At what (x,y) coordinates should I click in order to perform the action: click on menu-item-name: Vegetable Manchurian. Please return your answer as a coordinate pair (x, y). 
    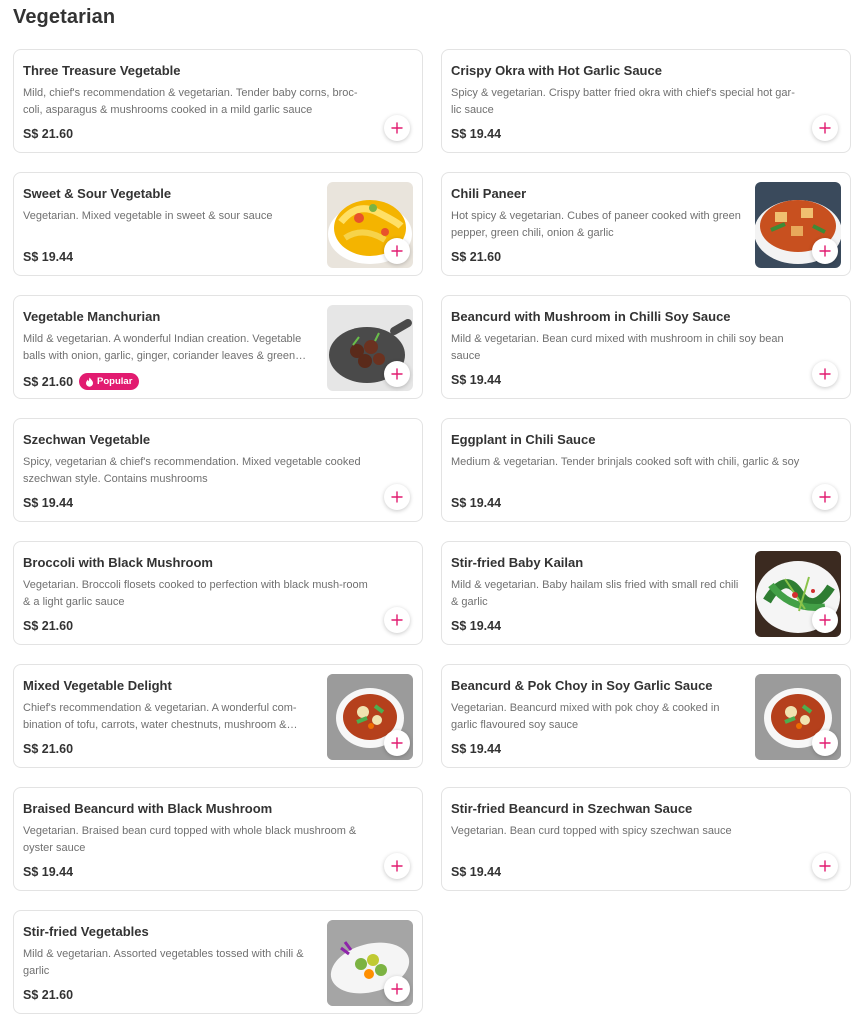
    Looking at the image, I should click on (92, 316).